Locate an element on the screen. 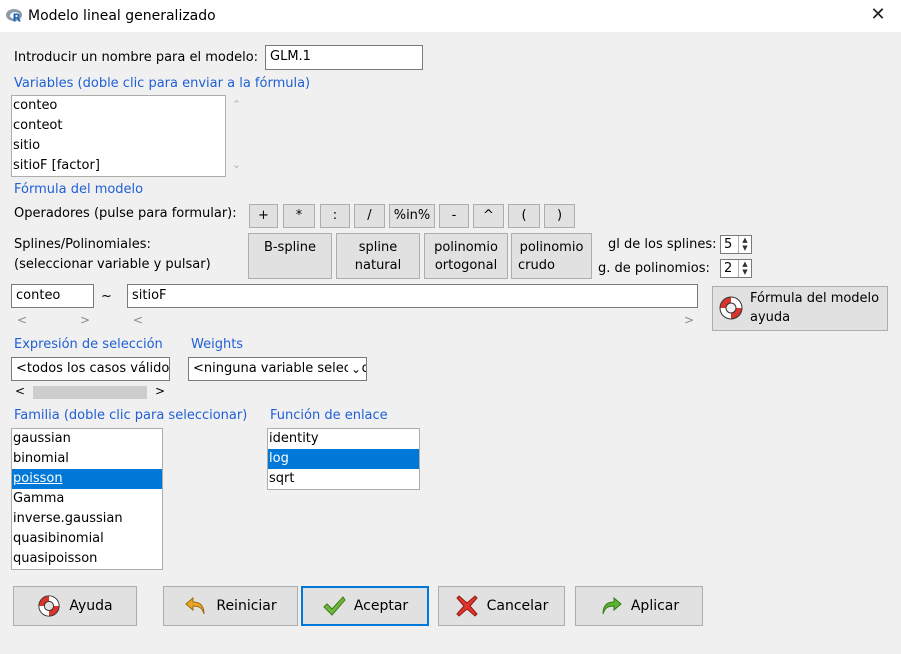 This screenshot has width=901, height=654. weights-value: <ninguna variable seleccionada> is located at coordinates (279, 368).